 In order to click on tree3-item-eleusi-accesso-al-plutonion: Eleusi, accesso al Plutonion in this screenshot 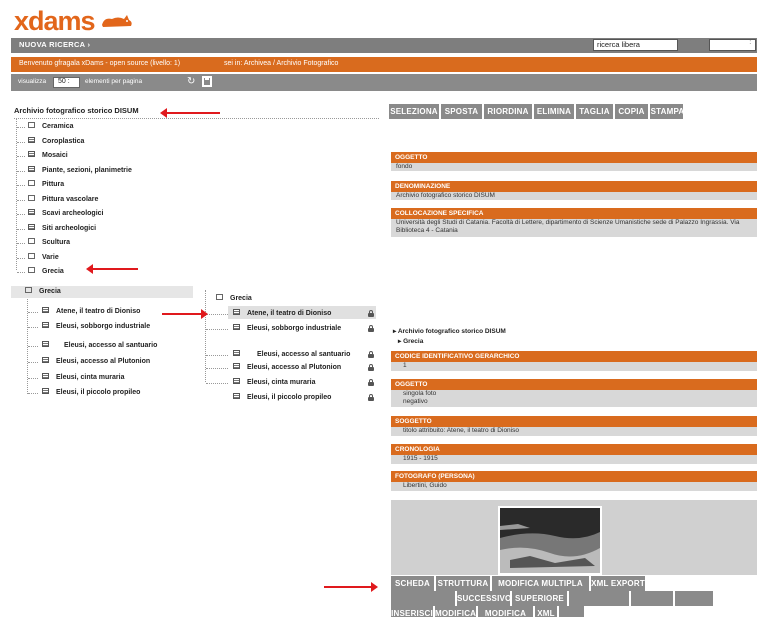, I will do `click(287, 368)`.